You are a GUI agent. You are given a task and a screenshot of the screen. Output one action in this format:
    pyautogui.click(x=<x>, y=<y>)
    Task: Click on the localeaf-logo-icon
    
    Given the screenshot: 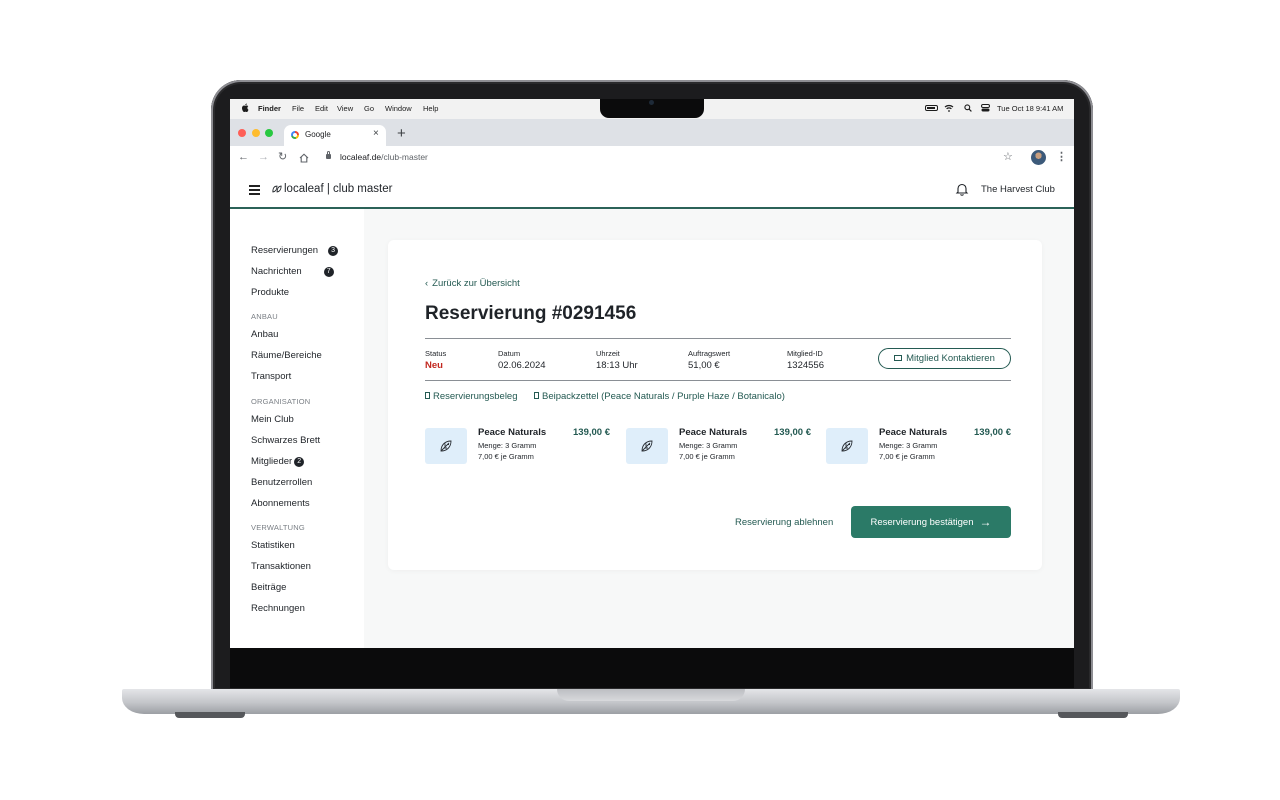 What is the action you would take?
    pyautogui.click(x=277, y=189)
    